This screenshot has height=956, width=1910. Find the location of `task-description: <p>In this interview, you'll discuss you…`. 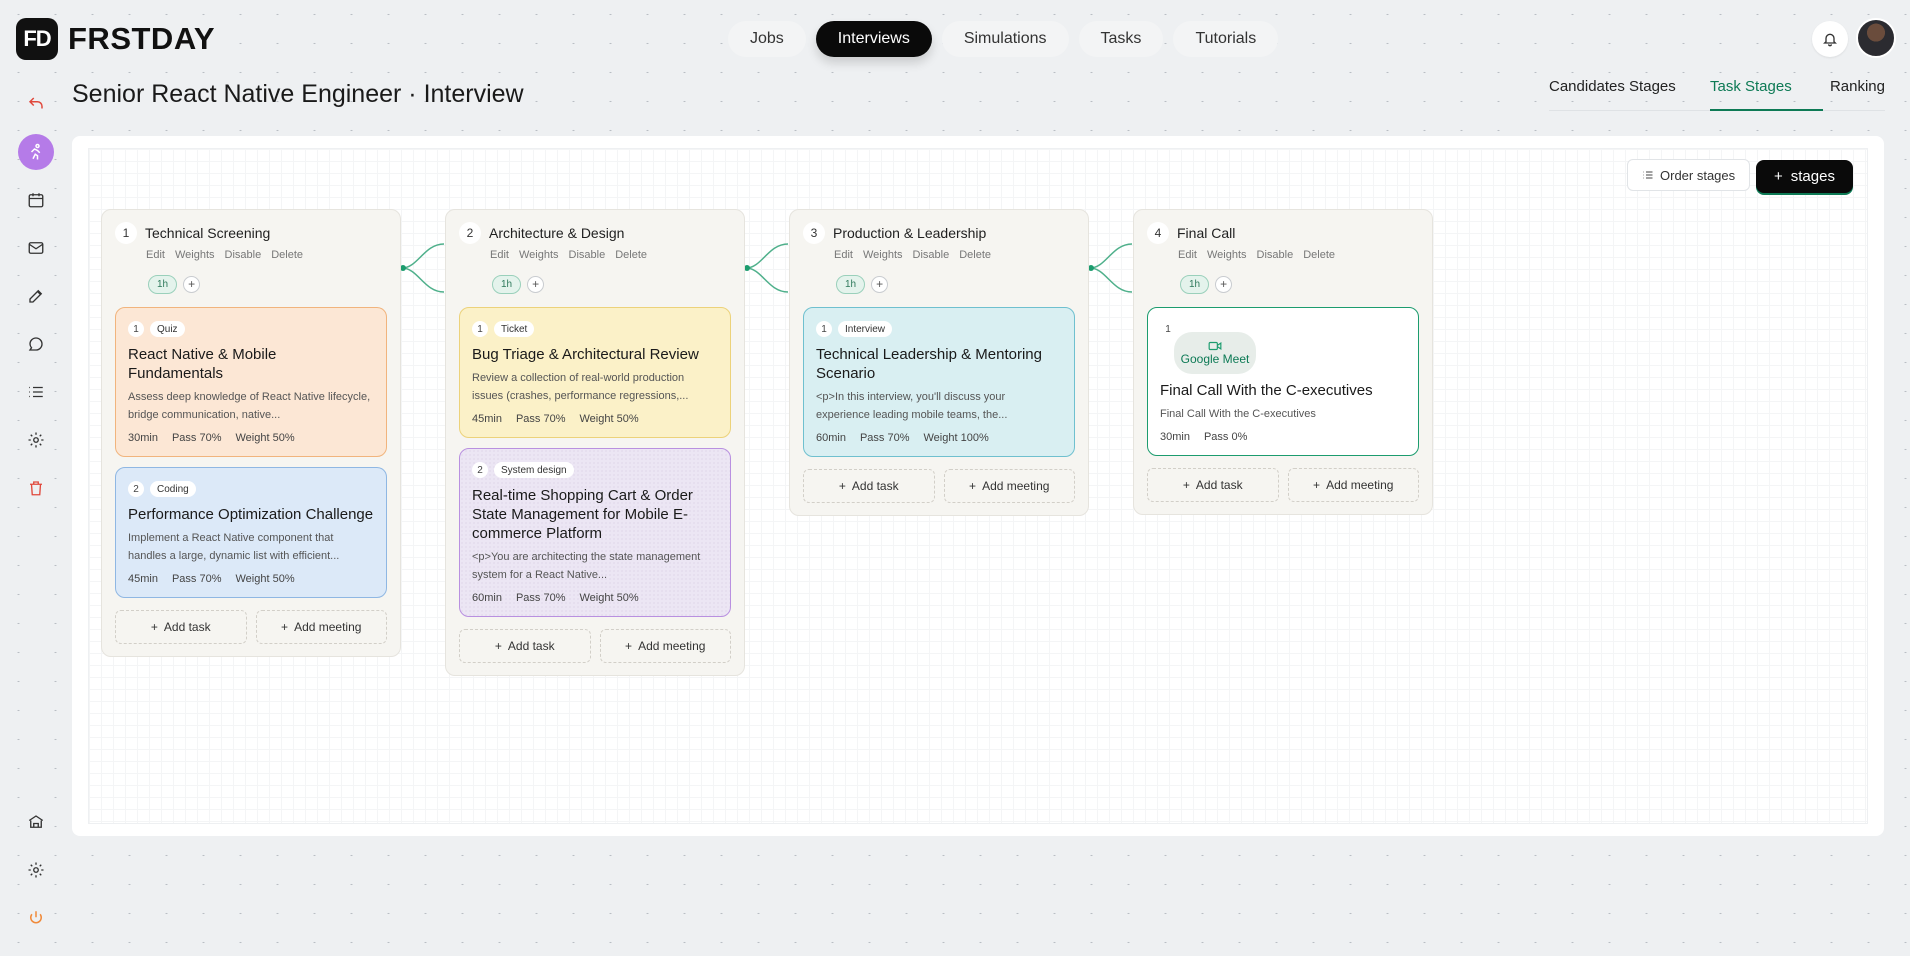

task-description: <p>In this interview, you'll discuss you… is located at coordinates (912, 406).